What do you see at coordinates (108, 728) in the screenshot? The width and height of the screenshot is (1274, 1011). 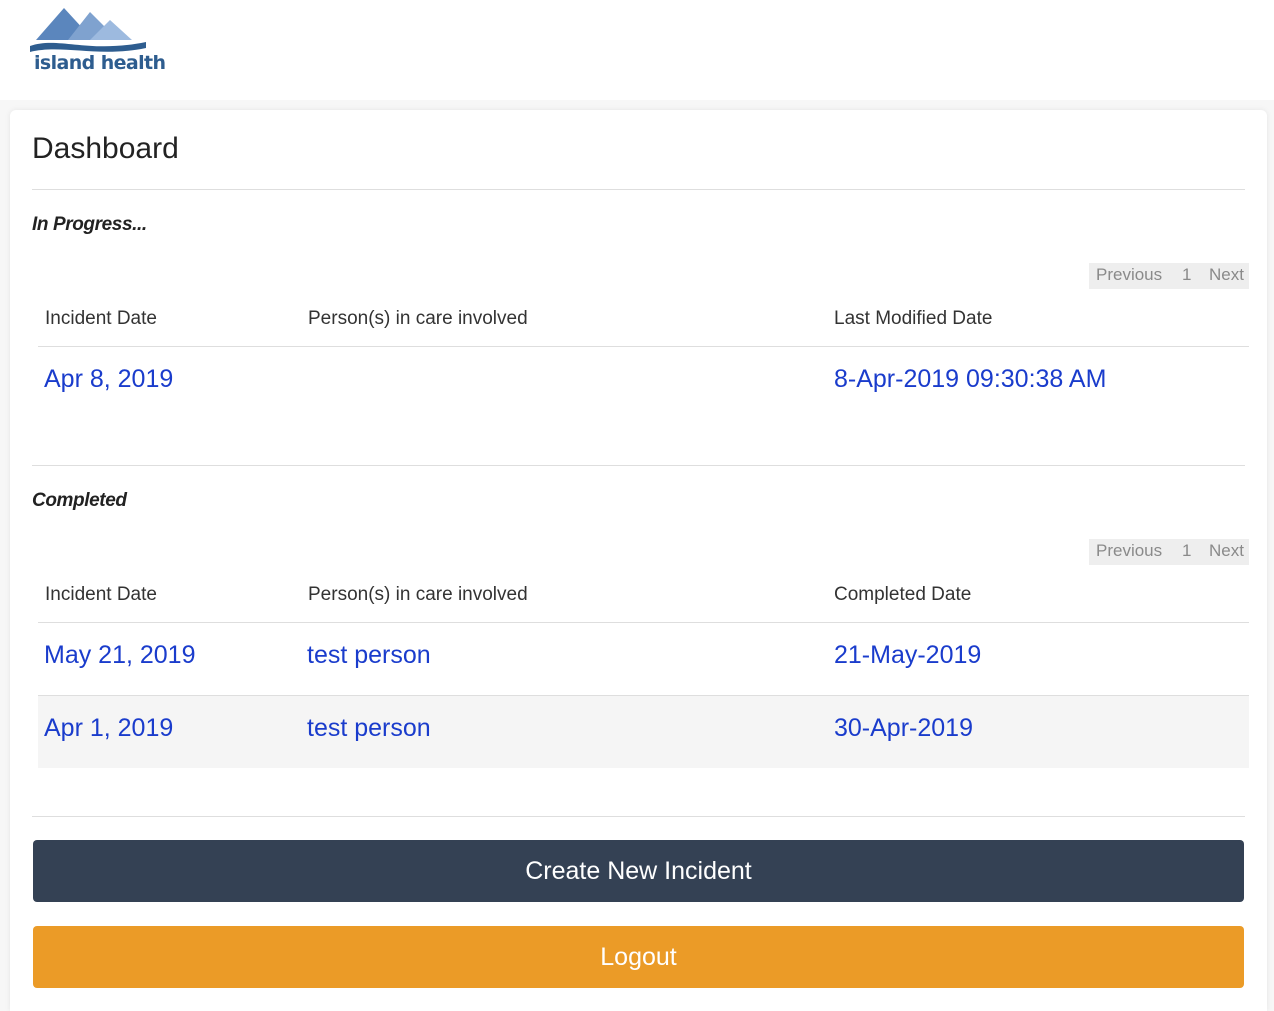 I see `incident-date-link: Apr 1, 2019` at bounding box center [108, 728].